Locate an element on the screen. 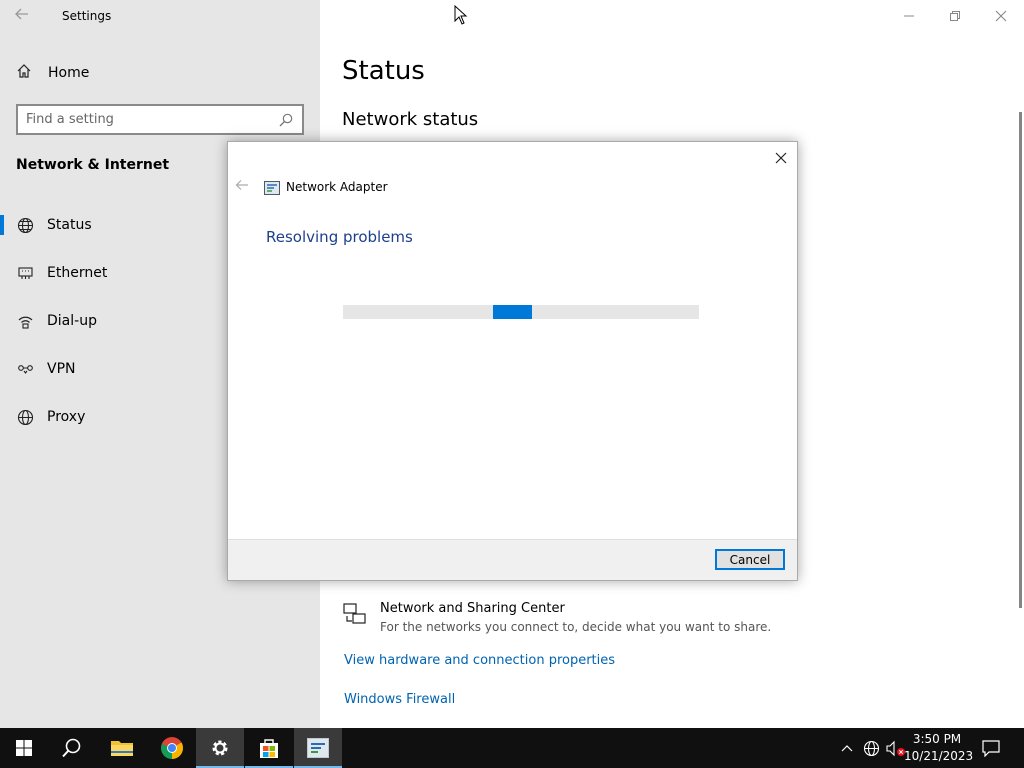 Image resolution: width=1024 pixels, height=768 pixels. network-tray-button is located at coordinates (871, 748).